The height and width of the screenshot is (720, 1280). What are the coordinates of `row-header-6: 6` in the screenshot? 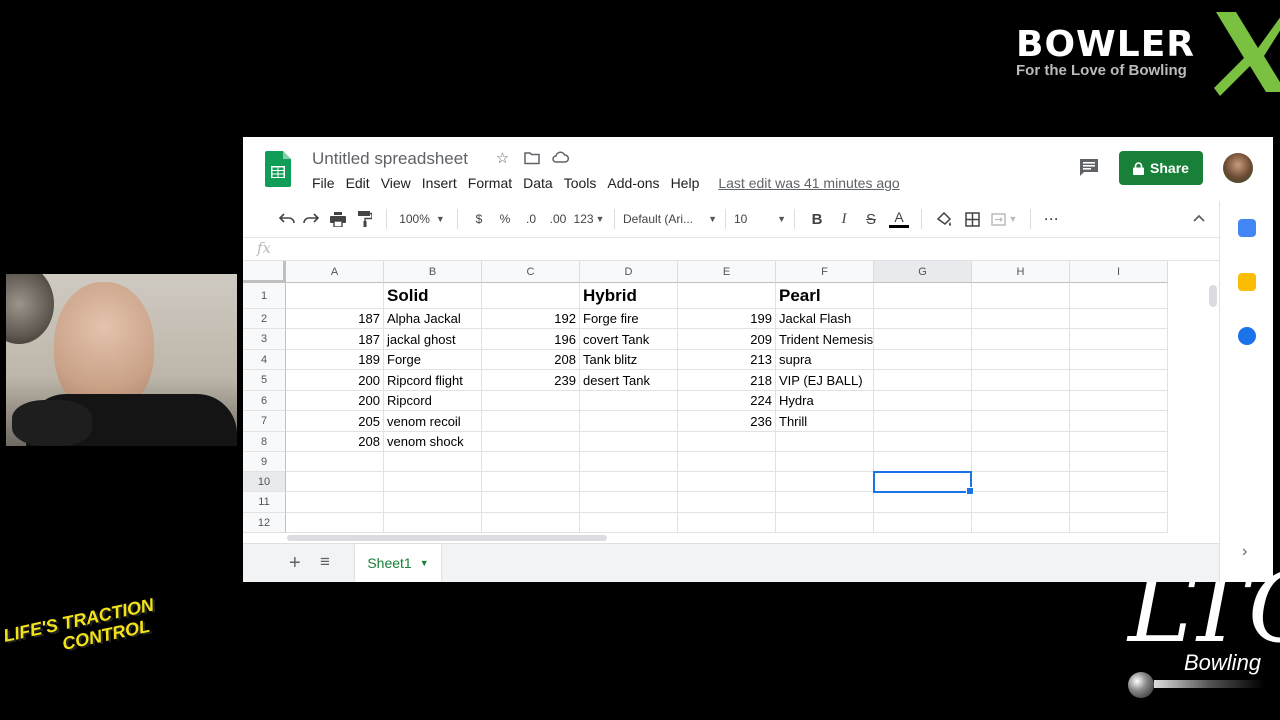 It's located at (264, 401).